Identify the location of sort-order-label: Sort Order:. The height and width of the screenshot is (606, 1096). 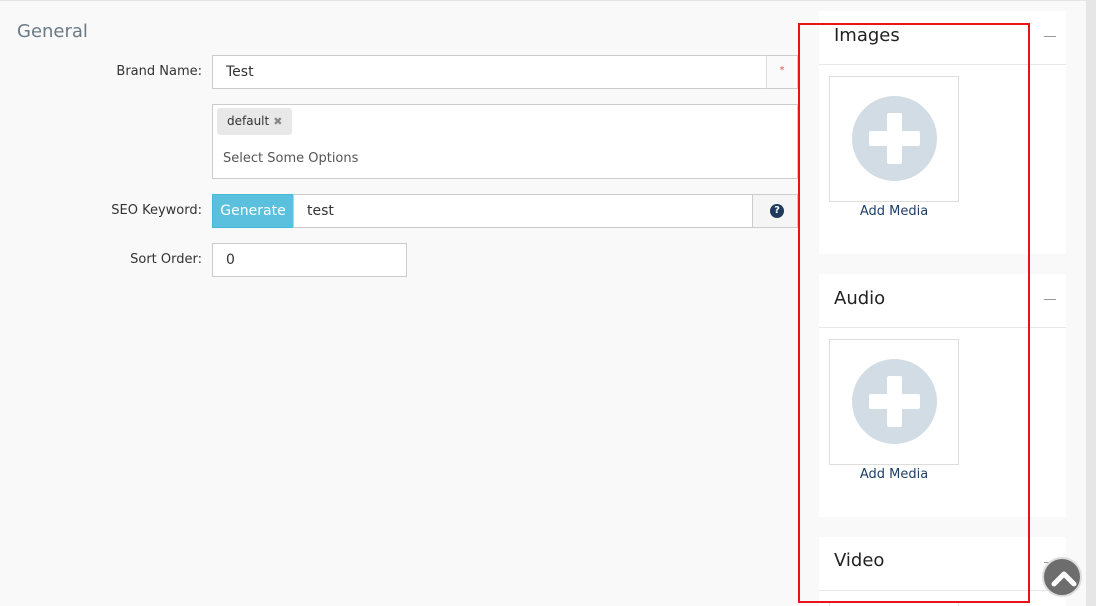
(166, 259).